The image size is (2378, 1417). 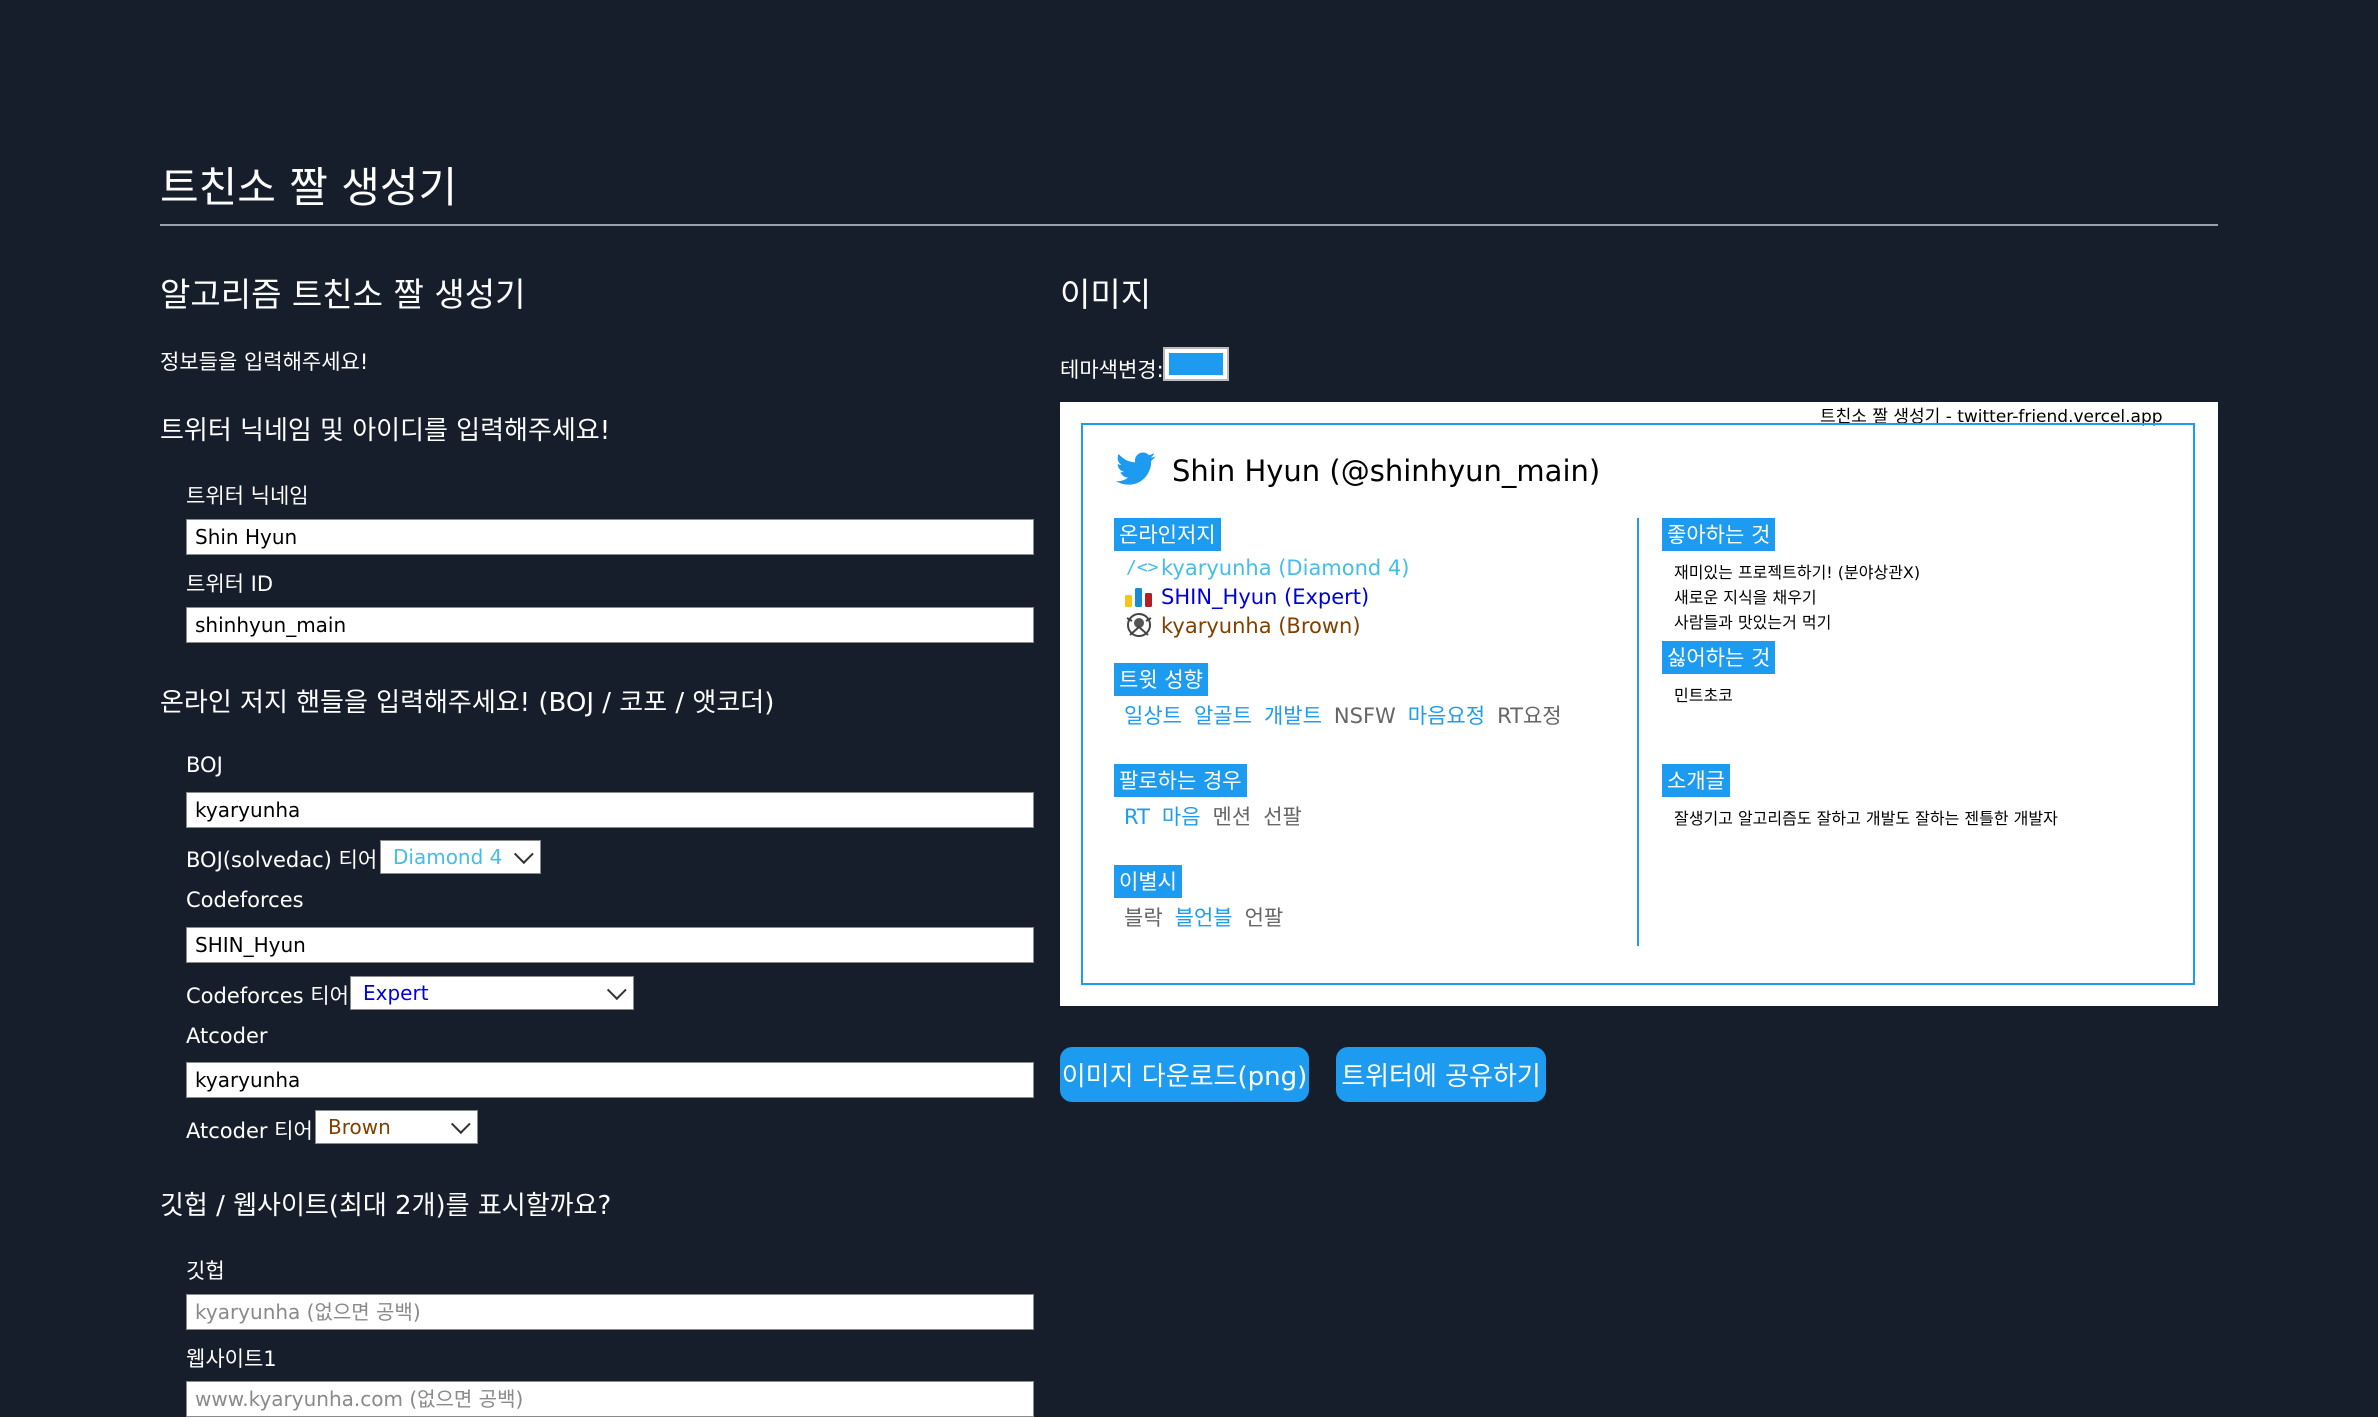 What do you see at coordinates (343, 294) in the screenshot?
I see `form-heading: 알고리즘 트친소 짤 생성기` at bounding box center [343, 294].